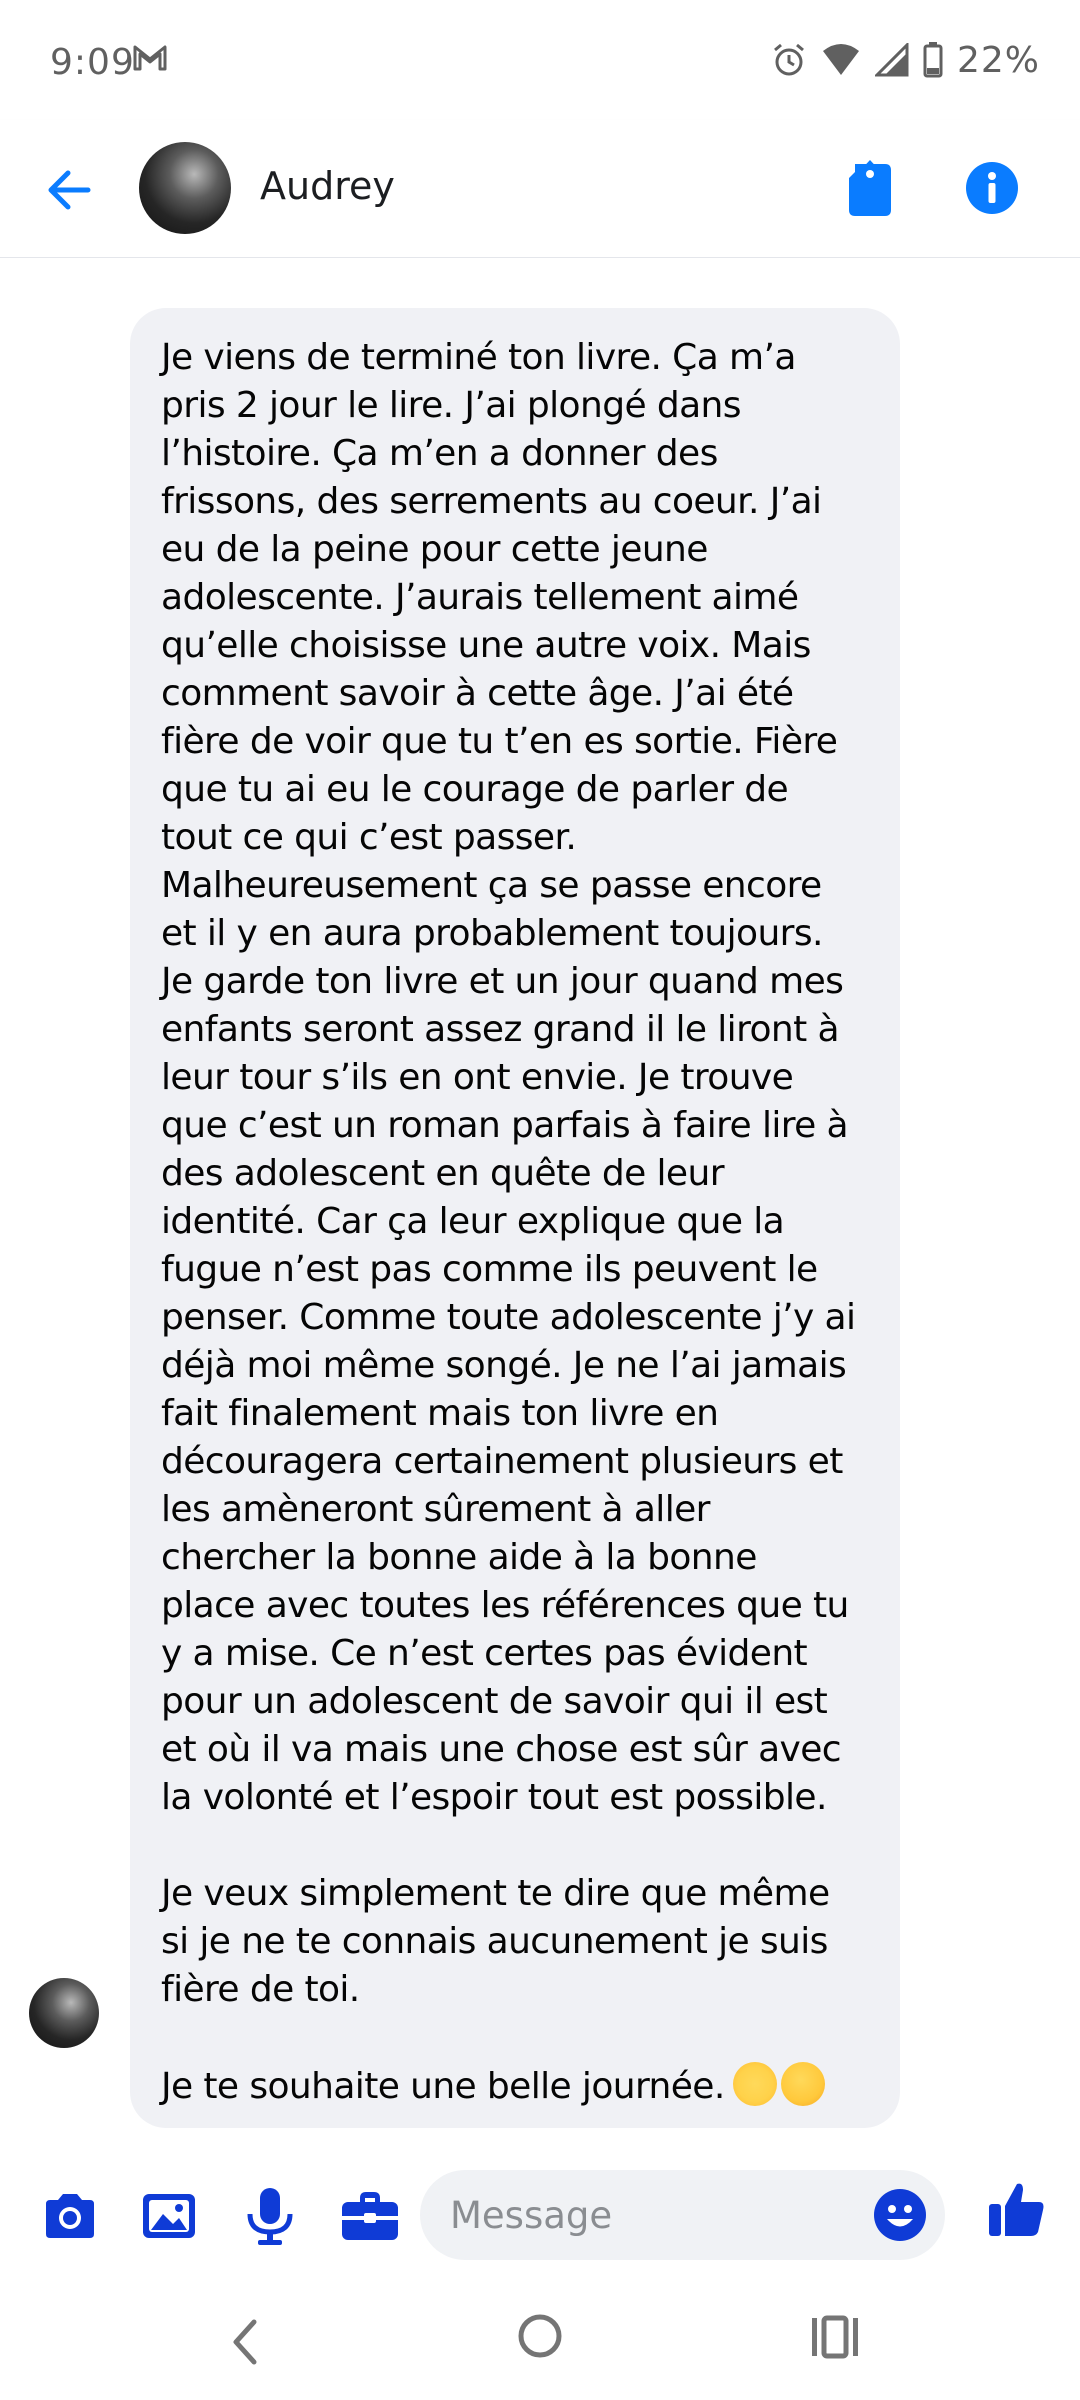  Describe the element at coordinates (245, 2342) in the screenshot. I see `nav-back-icon` at that location.